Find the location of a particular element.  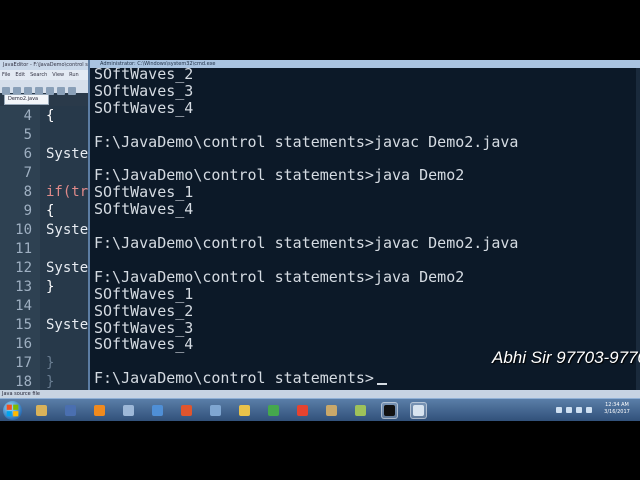

editor-status-bar: Java source file is located at coordinates (46, 394).